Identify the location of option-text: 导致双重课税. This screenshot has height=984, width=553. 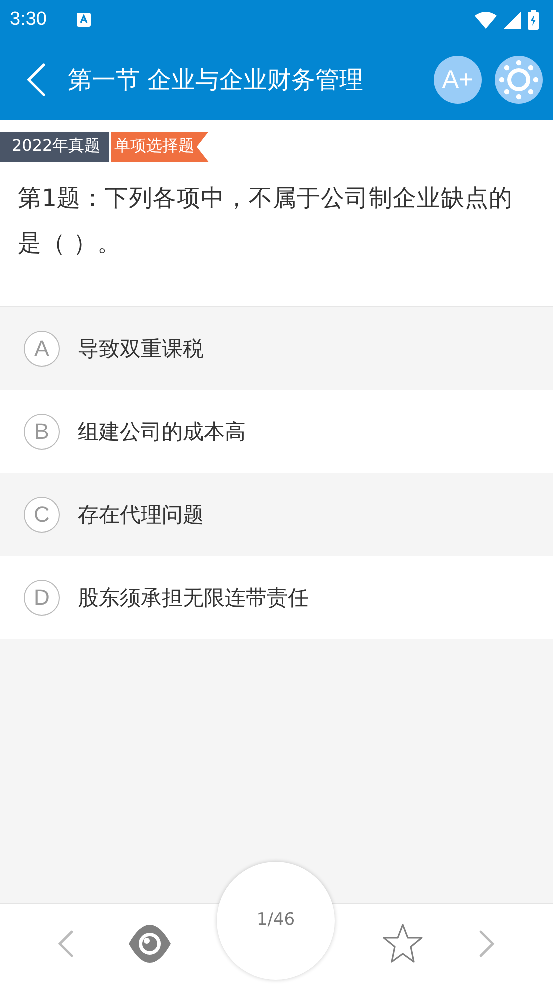
(141, 349).